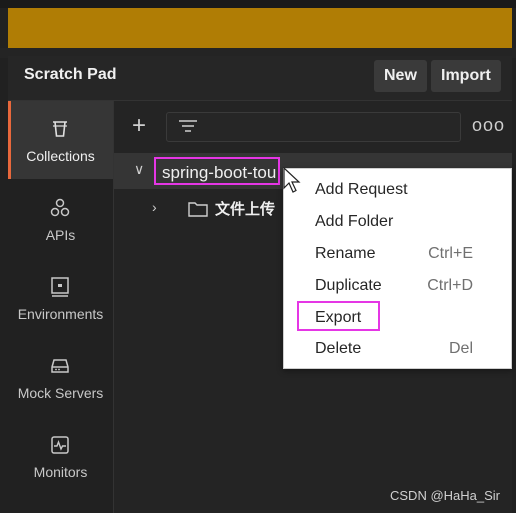  What do you see at coordinates (488, 125) in the screenshot?
I see `more-options-icon: ooo` at bounding box center [488, 125].